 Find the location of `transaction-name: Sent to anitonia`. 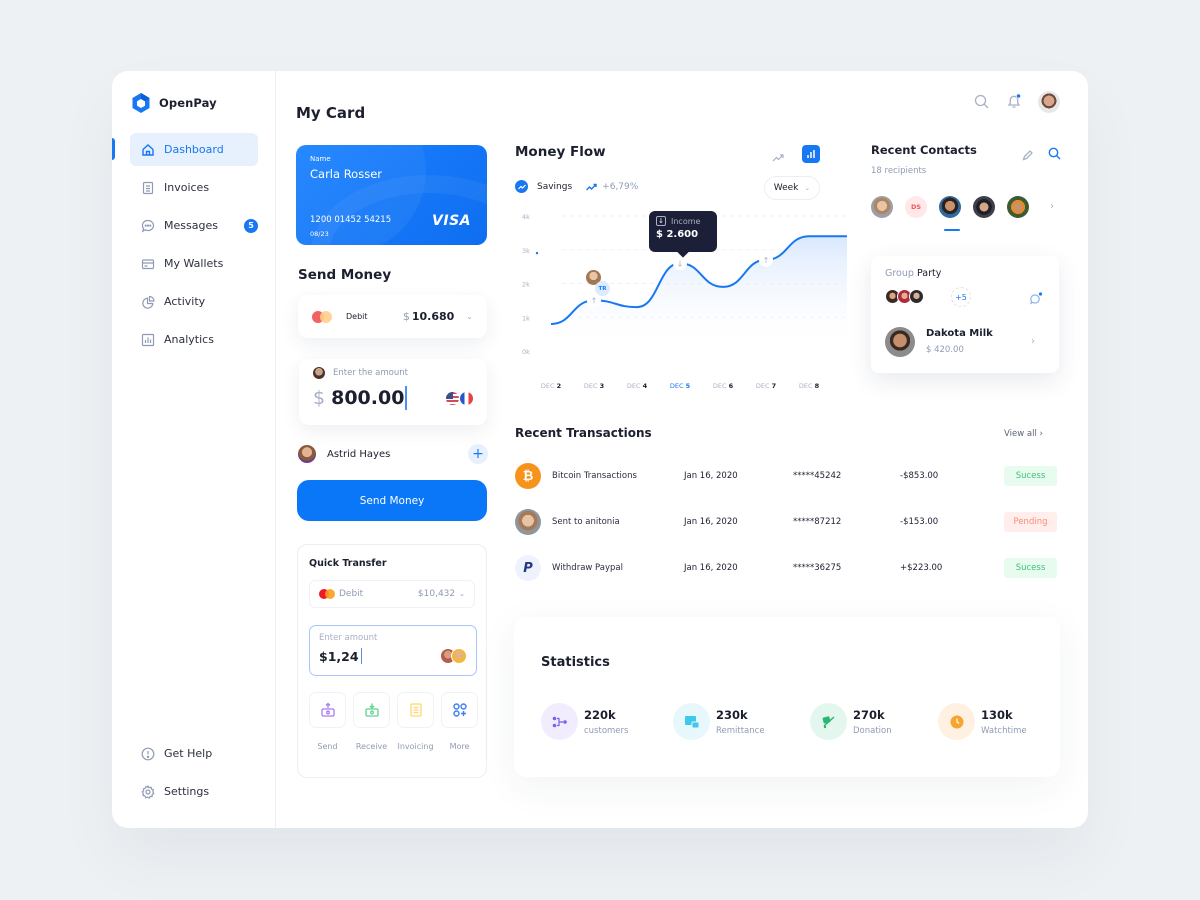

transaction-name: Sent to anitonia is located at coordinates (586, 522).